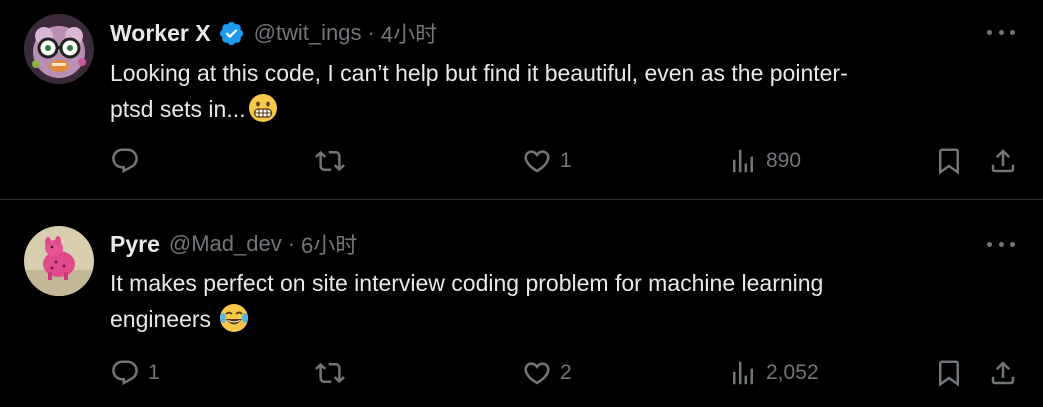 The width and height of the screenshot is (1043, 407). I want to click on action-bar: 1 2 2,052, so click(565, 373).